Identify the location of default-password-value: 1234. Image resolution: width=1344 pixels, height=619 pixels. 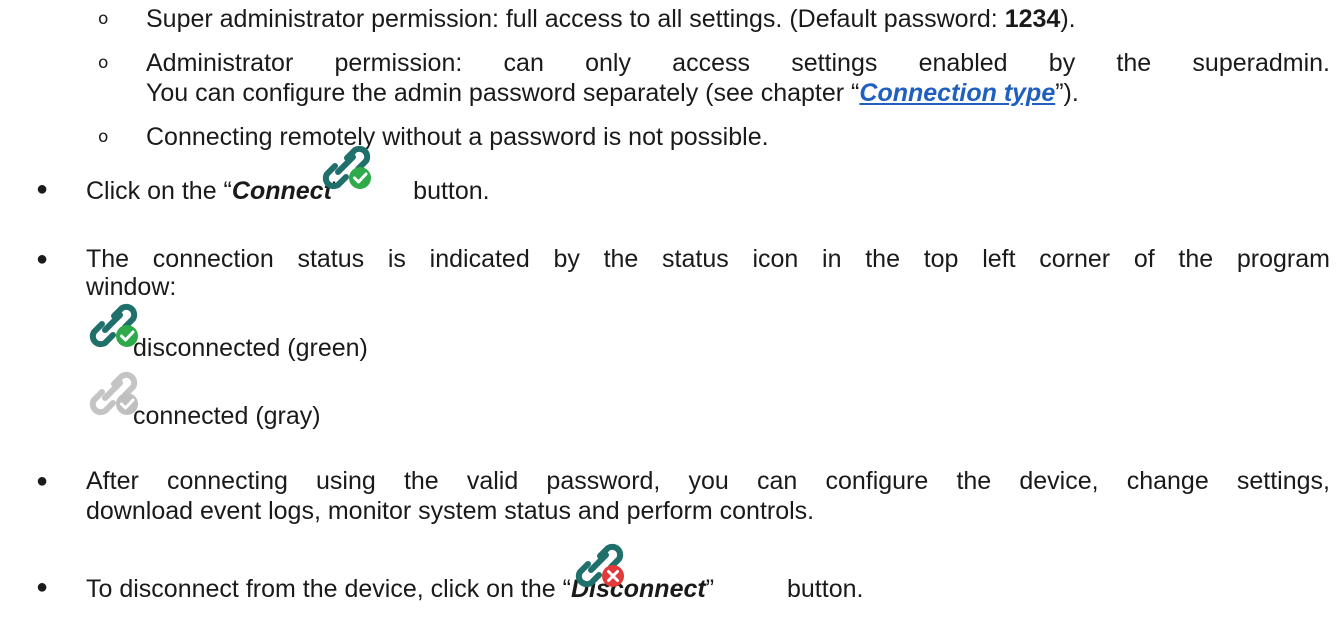
(1032, 19).